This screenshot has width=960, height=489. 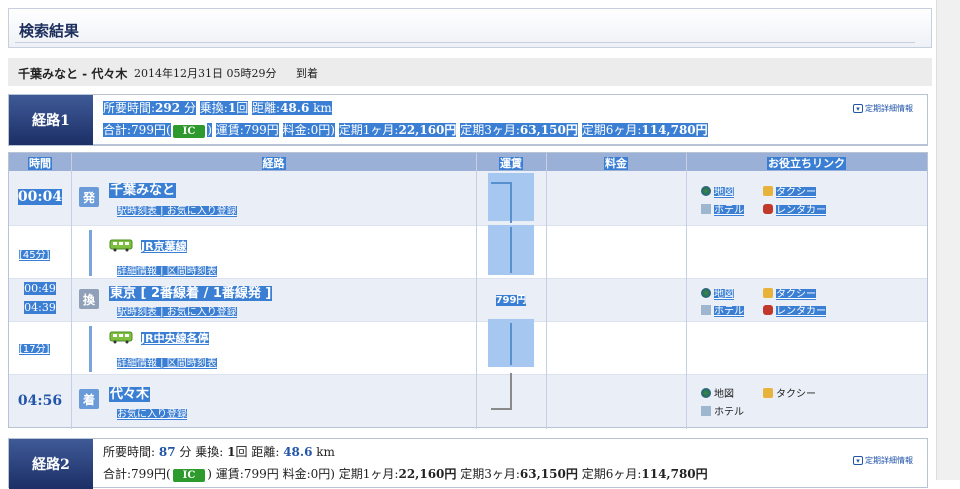 What do you see at coordinates (789, 392) in the screenshot?
I see `end-taxi-link: タクシー` at bounding box center [789, 392].